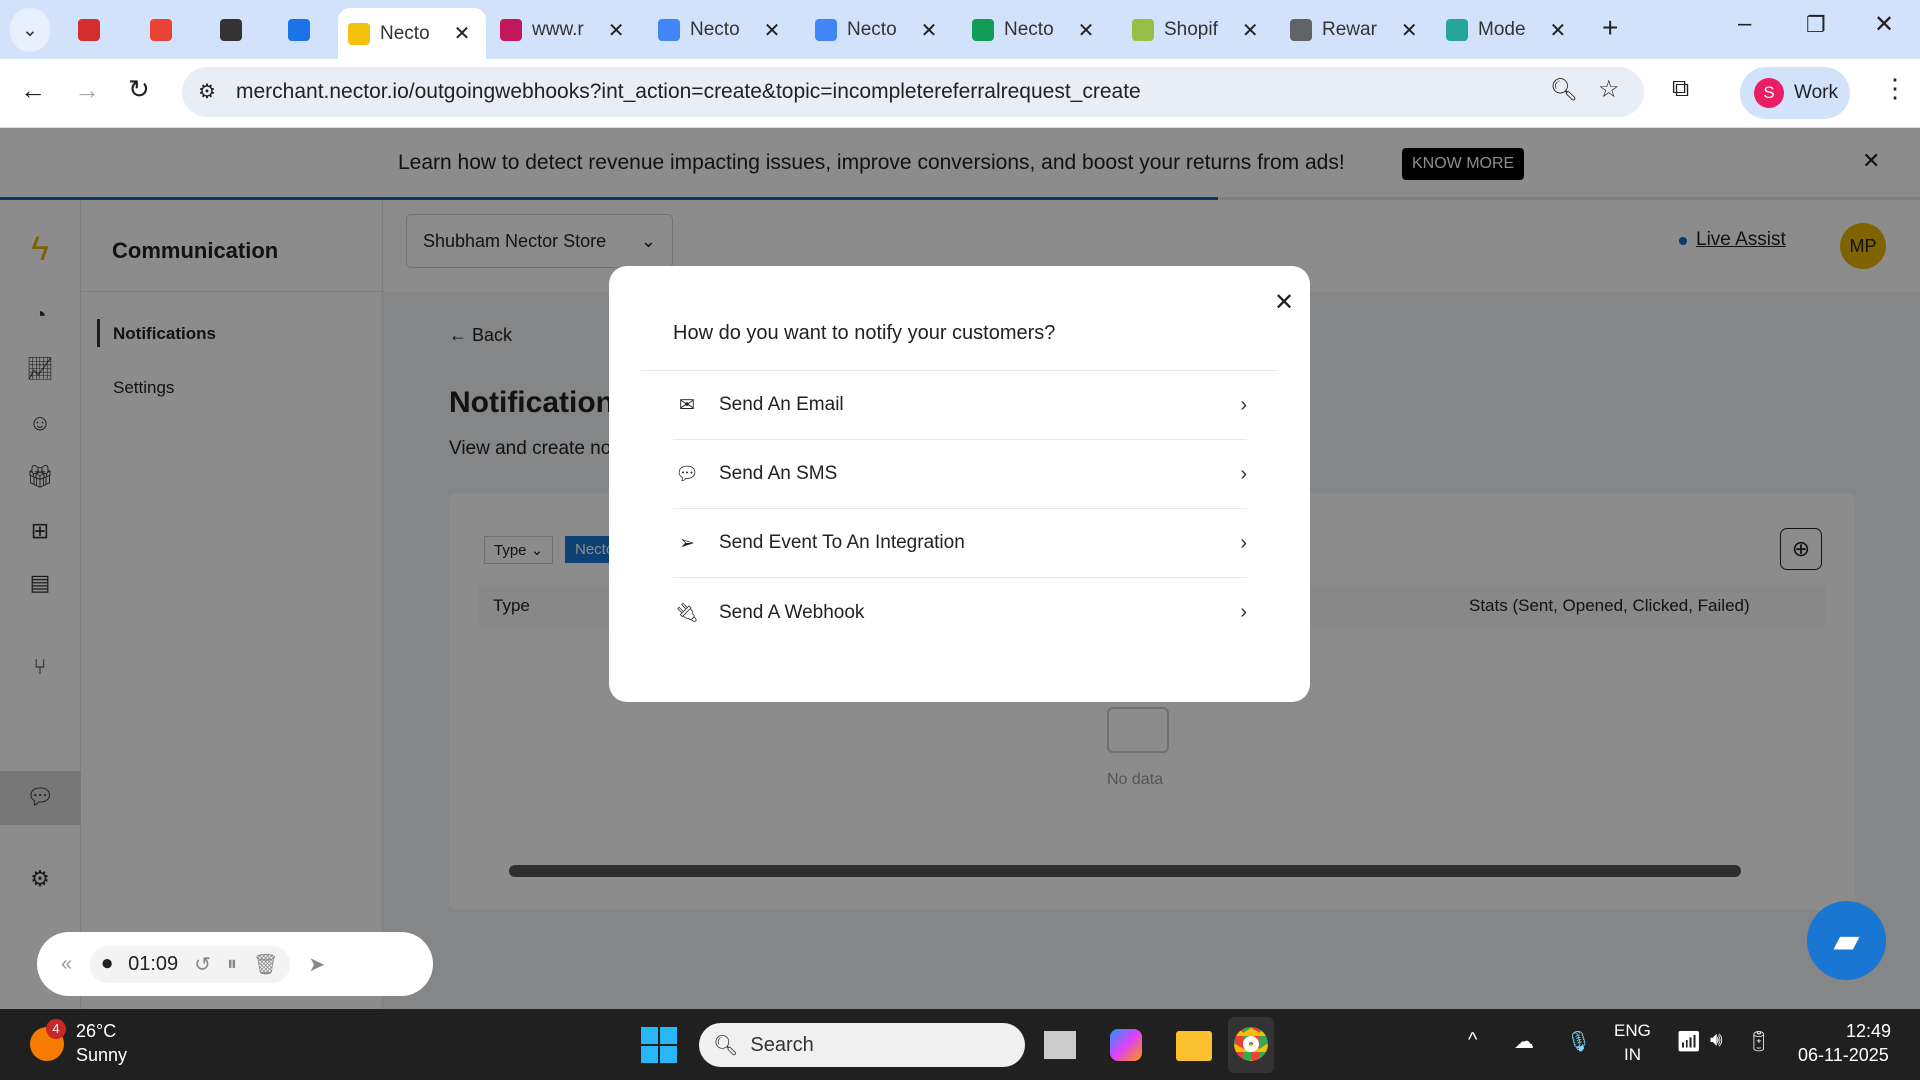  I want to click on wifi-icon: 📶︎, so click(1688, 1041).